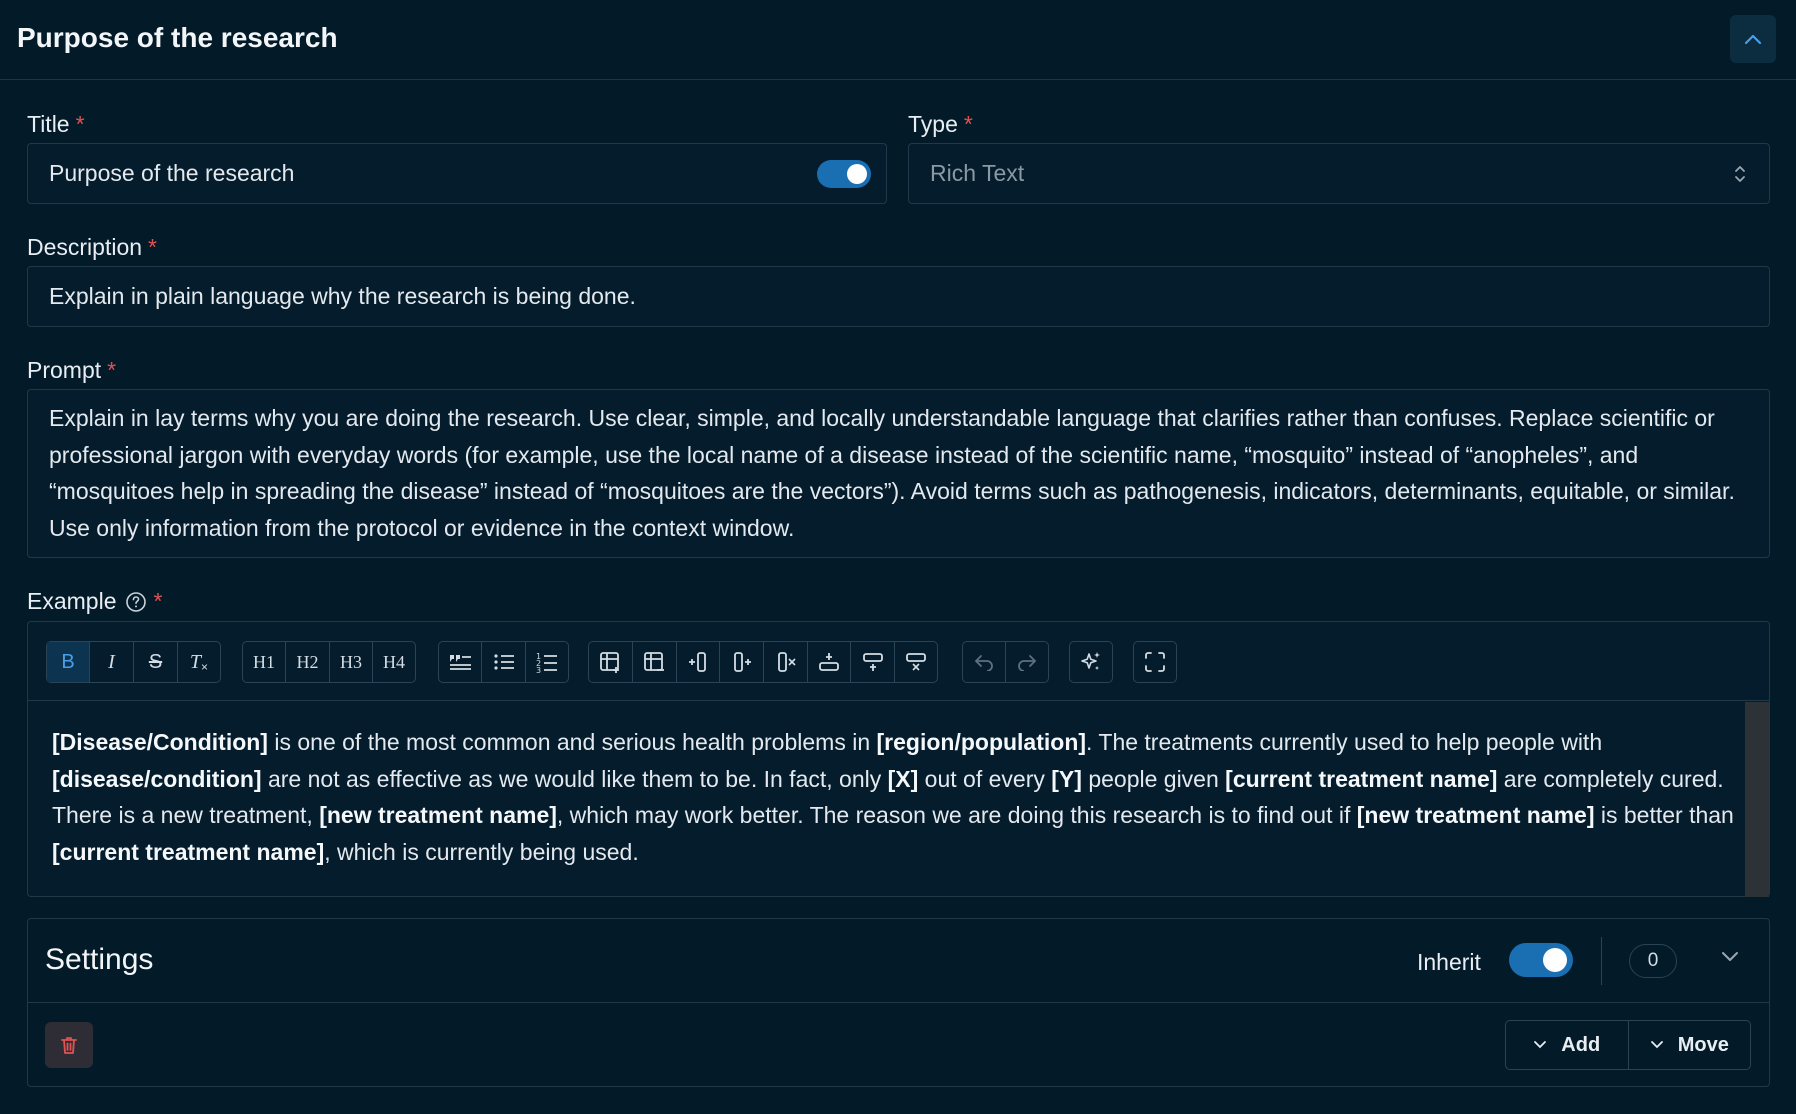  I want to click on title-input: Purpose of the research, so click(457, 173).